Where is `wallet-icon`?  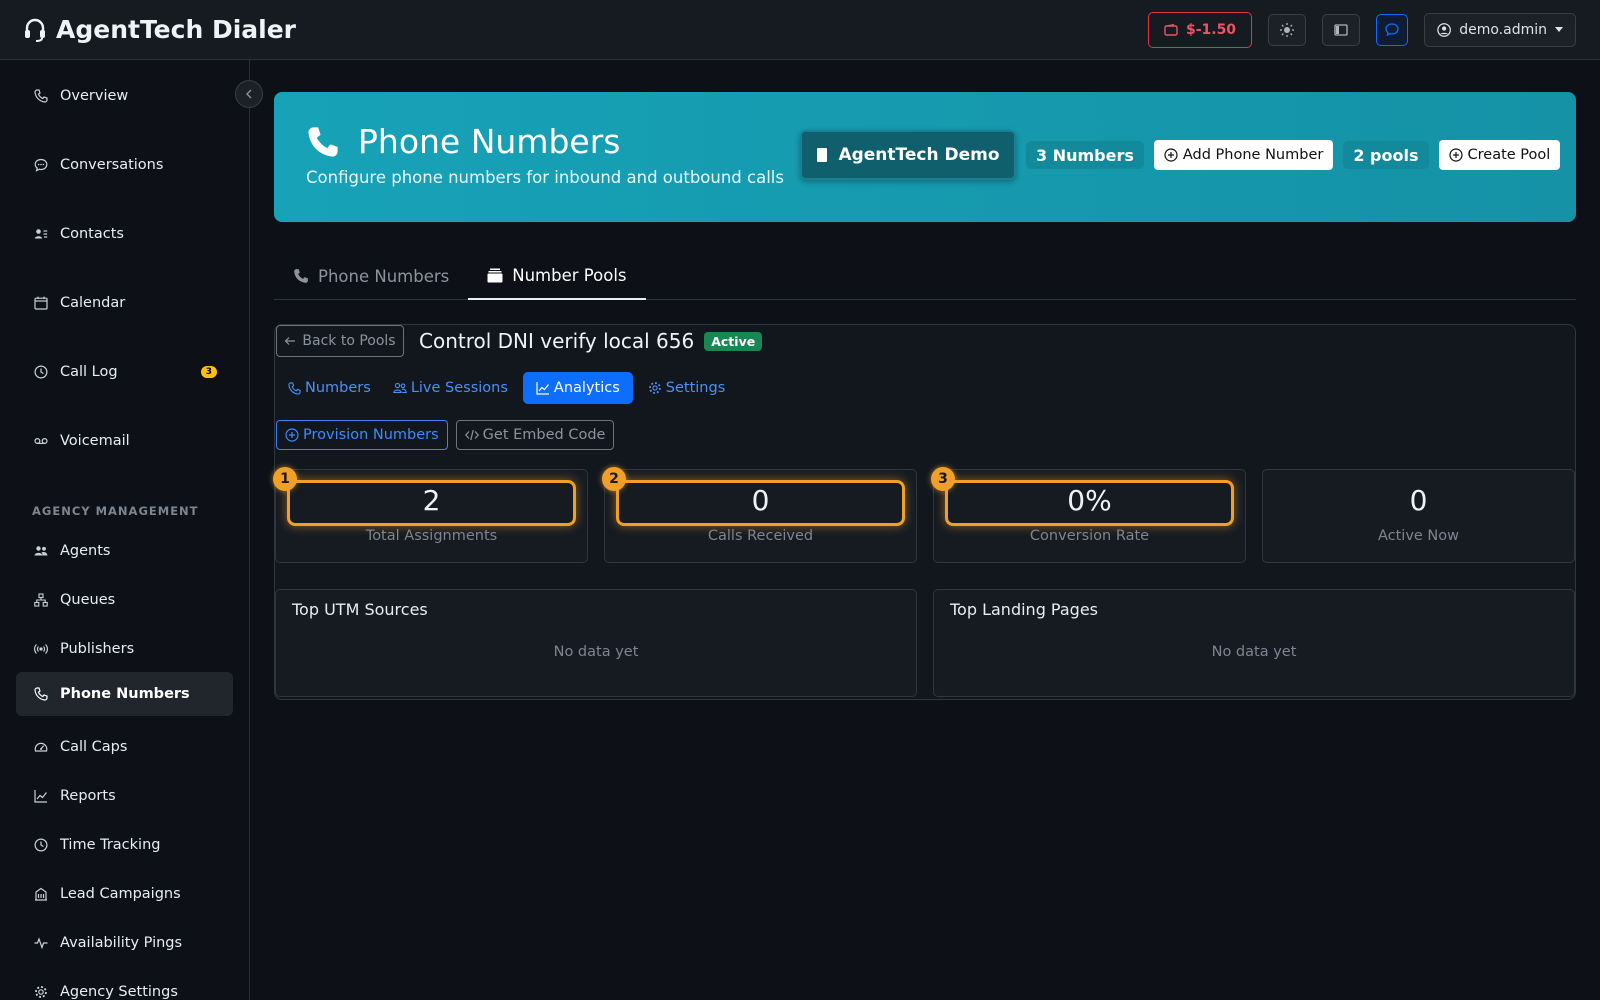 wallet-icon is located at coordinates (1171, 29).